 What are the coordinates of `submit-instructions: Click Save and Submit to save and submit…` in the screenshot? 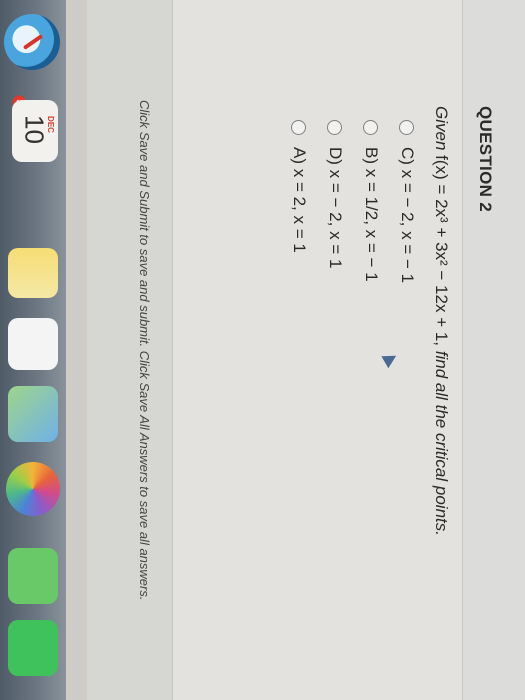 It's located at (144, 350).